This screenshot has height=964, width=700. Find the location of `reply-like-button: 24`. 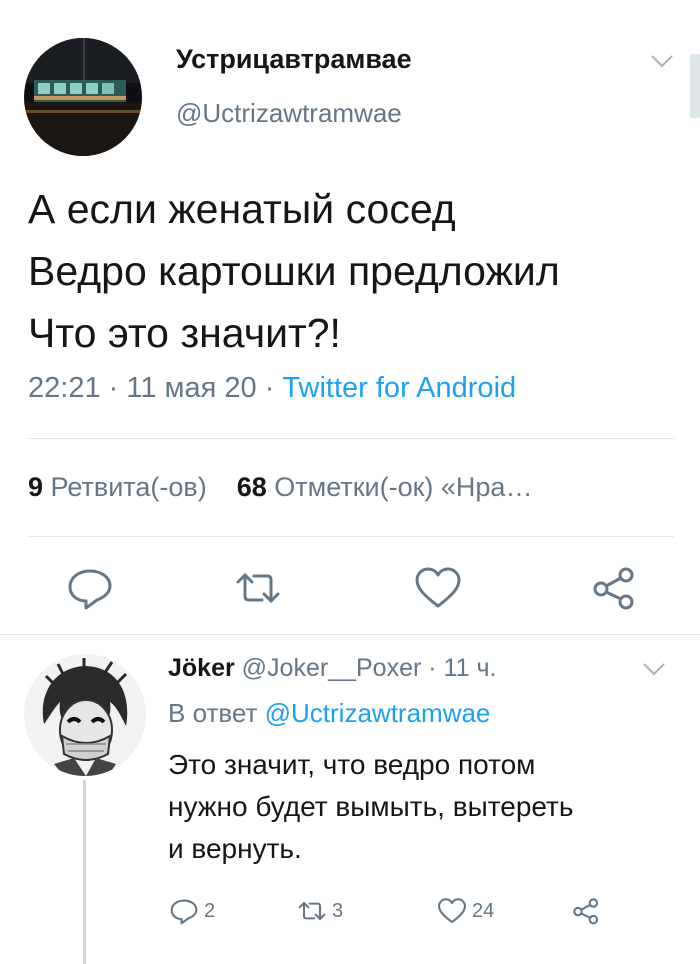

reply-like-button: 24 is located at coordinates (465, 911).